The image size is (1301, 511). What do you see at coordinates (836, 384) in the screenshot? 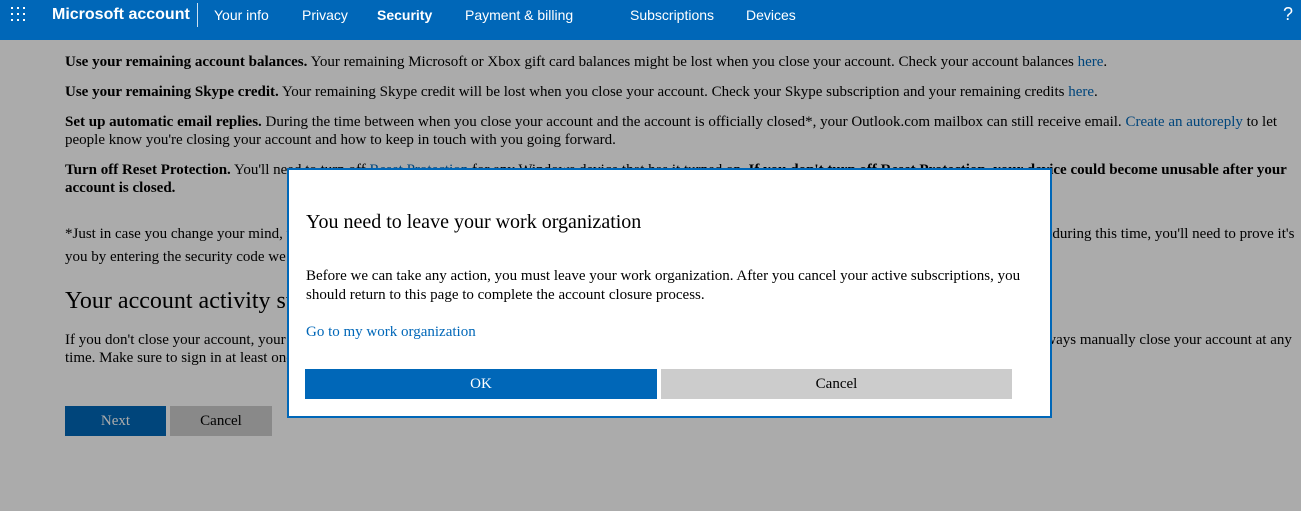
I see `dialog-cancel-button: Cancel` at bounding box center [836, 384].